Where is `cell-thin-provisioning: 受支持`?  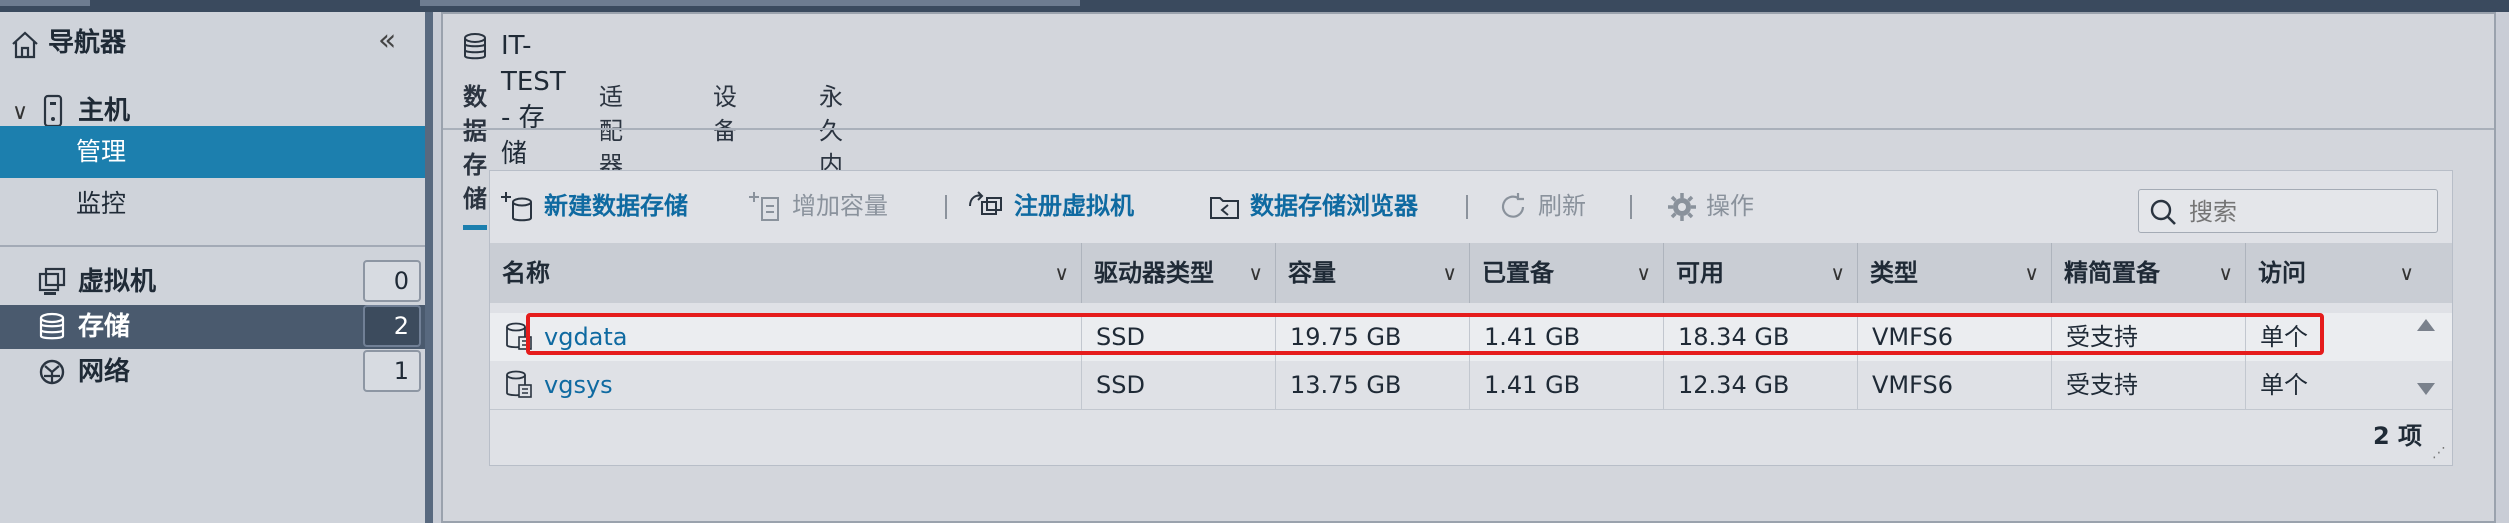 cell-thin-provisioning: 受支持 is located at coordinates (2149, 385).